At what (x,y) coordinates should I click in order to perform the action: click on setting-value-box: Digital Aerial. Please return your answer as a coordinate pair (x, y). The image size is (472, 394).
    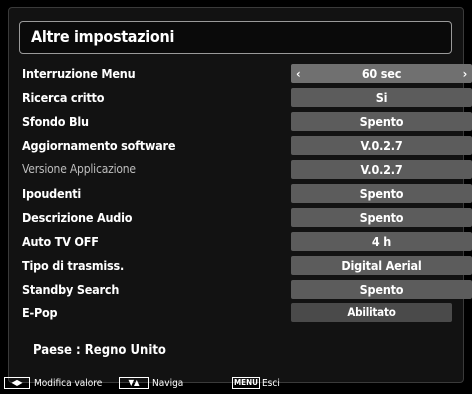
    Looking at the image, I should click on (381, 265).